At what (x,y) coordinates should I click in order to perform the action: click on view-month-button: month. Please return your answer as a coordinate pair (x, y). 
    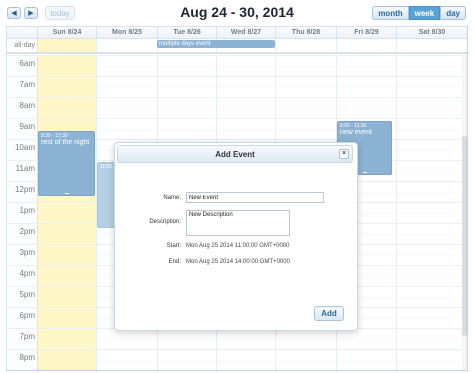
    Looking at the image, I should click on (390, 13).